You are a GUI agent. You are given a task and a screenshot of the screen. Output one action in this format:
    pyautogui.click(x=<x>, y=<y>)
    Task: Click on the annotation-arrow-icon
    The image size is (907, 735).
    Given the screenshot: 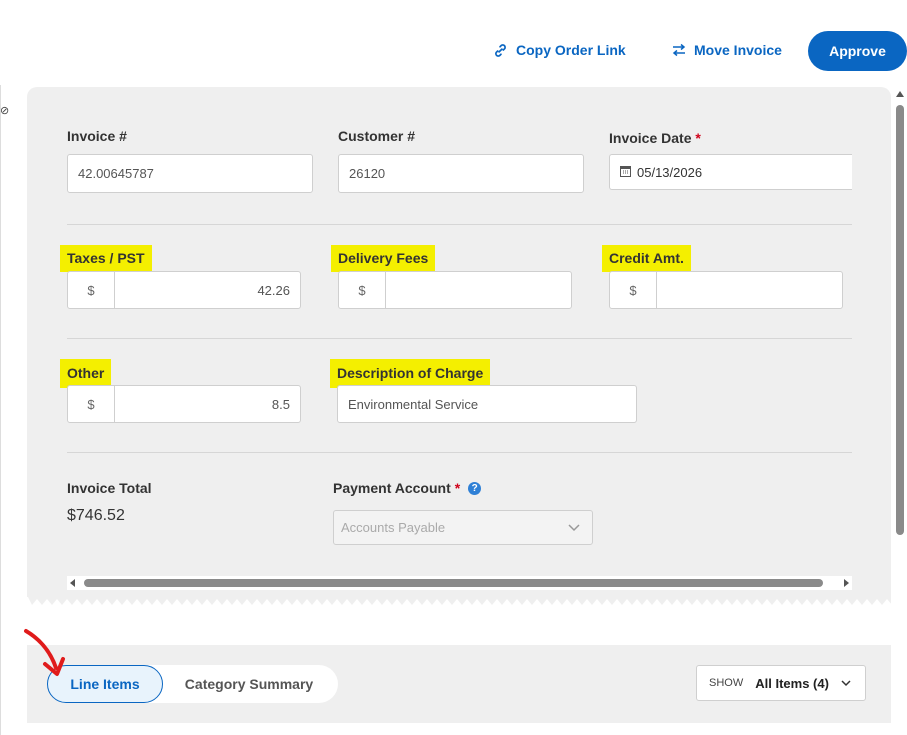 What is the action you would take?
    pyautogui.click(x=45, y=654)
    